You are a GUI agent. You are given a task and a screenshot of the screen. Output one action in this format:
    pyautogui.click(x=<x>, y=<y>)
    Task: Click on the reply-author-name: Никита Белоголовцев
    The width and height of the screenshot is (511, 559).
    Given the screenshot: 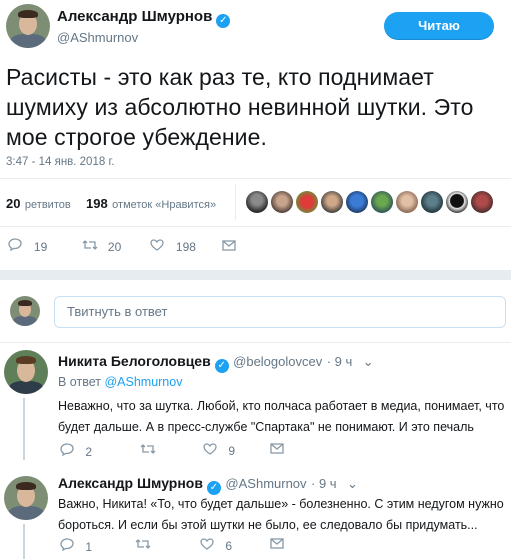 What is the action you would take?
    pyautogui.click(x=134, y=361)
    